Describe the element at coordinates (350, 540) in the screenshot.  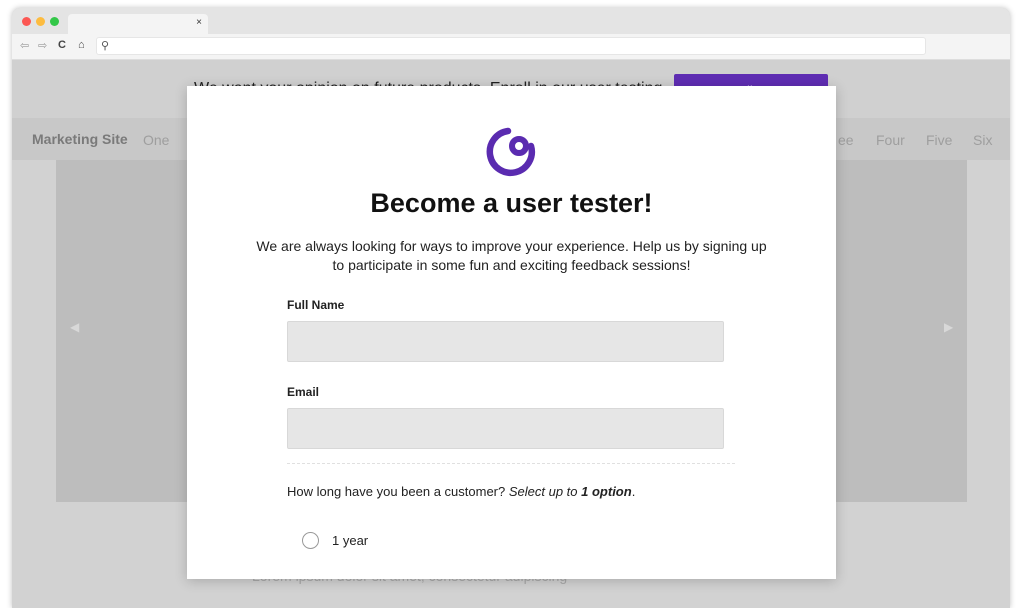
I see `option-1-year-label: 1 year` at that location.